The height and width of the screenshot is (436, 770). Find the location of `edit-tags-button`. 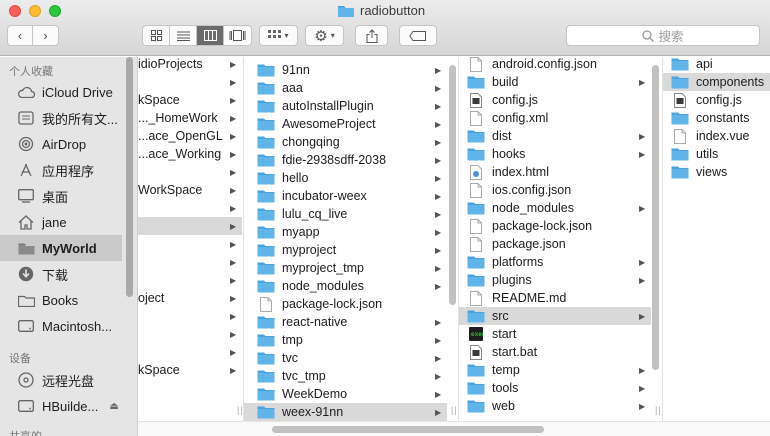

edit-tags-button is located at coordinates (418, 35).